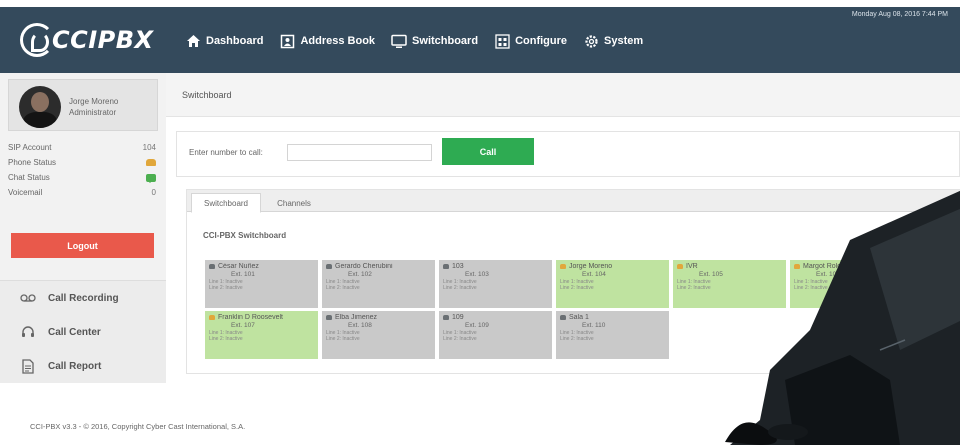 The width and height of the screenshot is (960, 445). Describe the element at coordinates (93, 112) in the screenshot. I see `user-role: Administrator` at that location.